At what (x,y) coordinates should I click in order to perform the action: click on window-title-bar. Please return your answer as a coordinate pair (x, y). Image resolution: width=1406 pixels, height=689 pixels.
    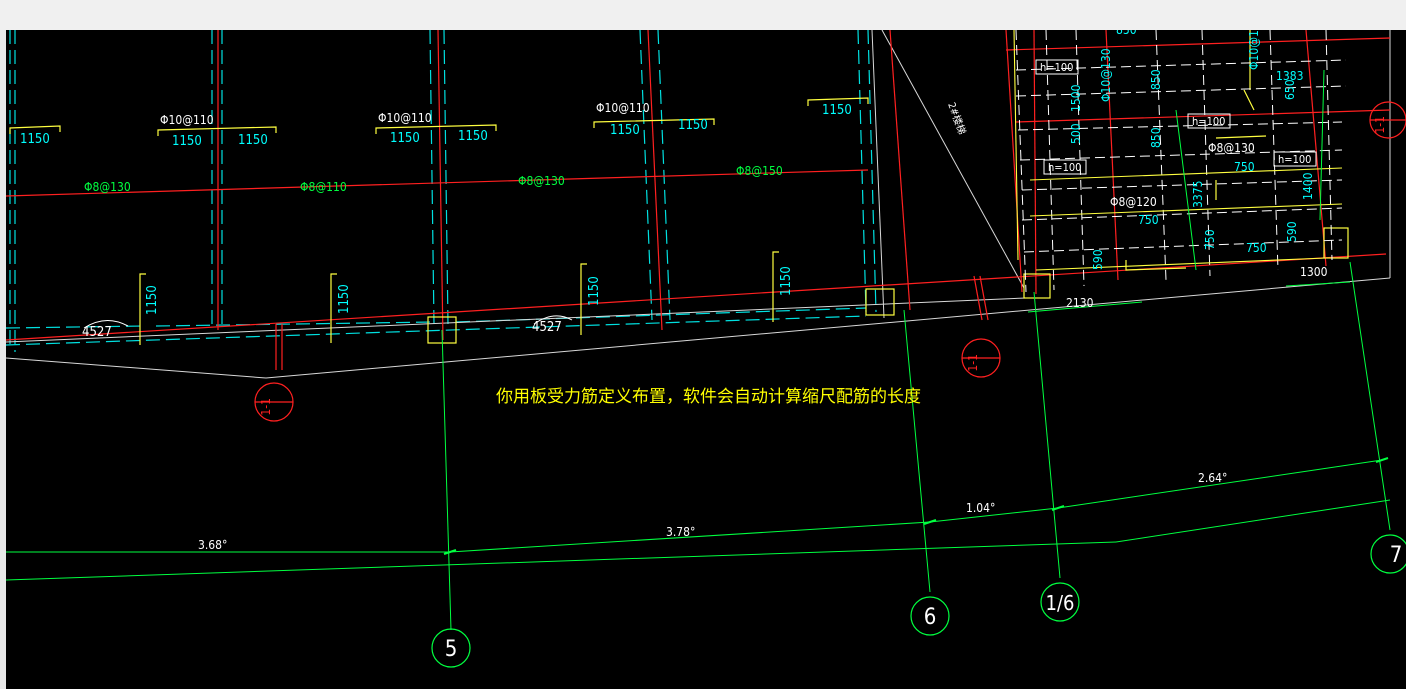
    Looking at the image, I should click on (703, 15).